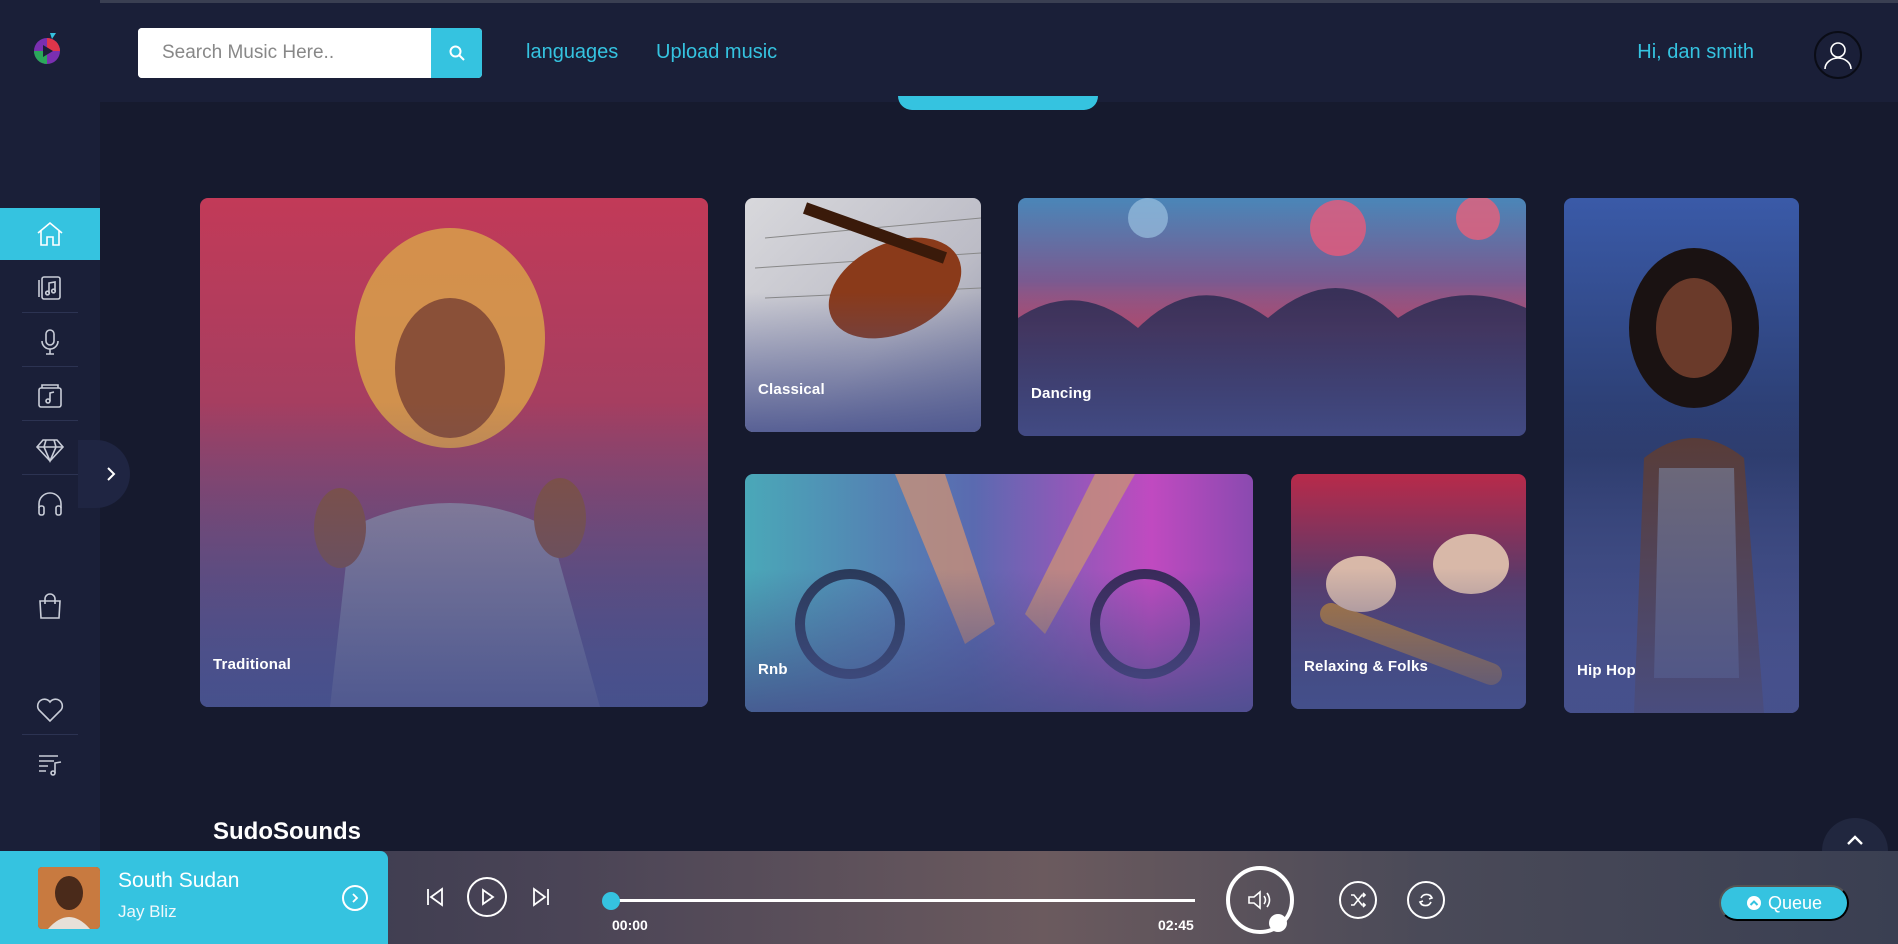 The height and width of the screenshot is (944, 1898). I want to click on progress-handle, so click(611, 901).